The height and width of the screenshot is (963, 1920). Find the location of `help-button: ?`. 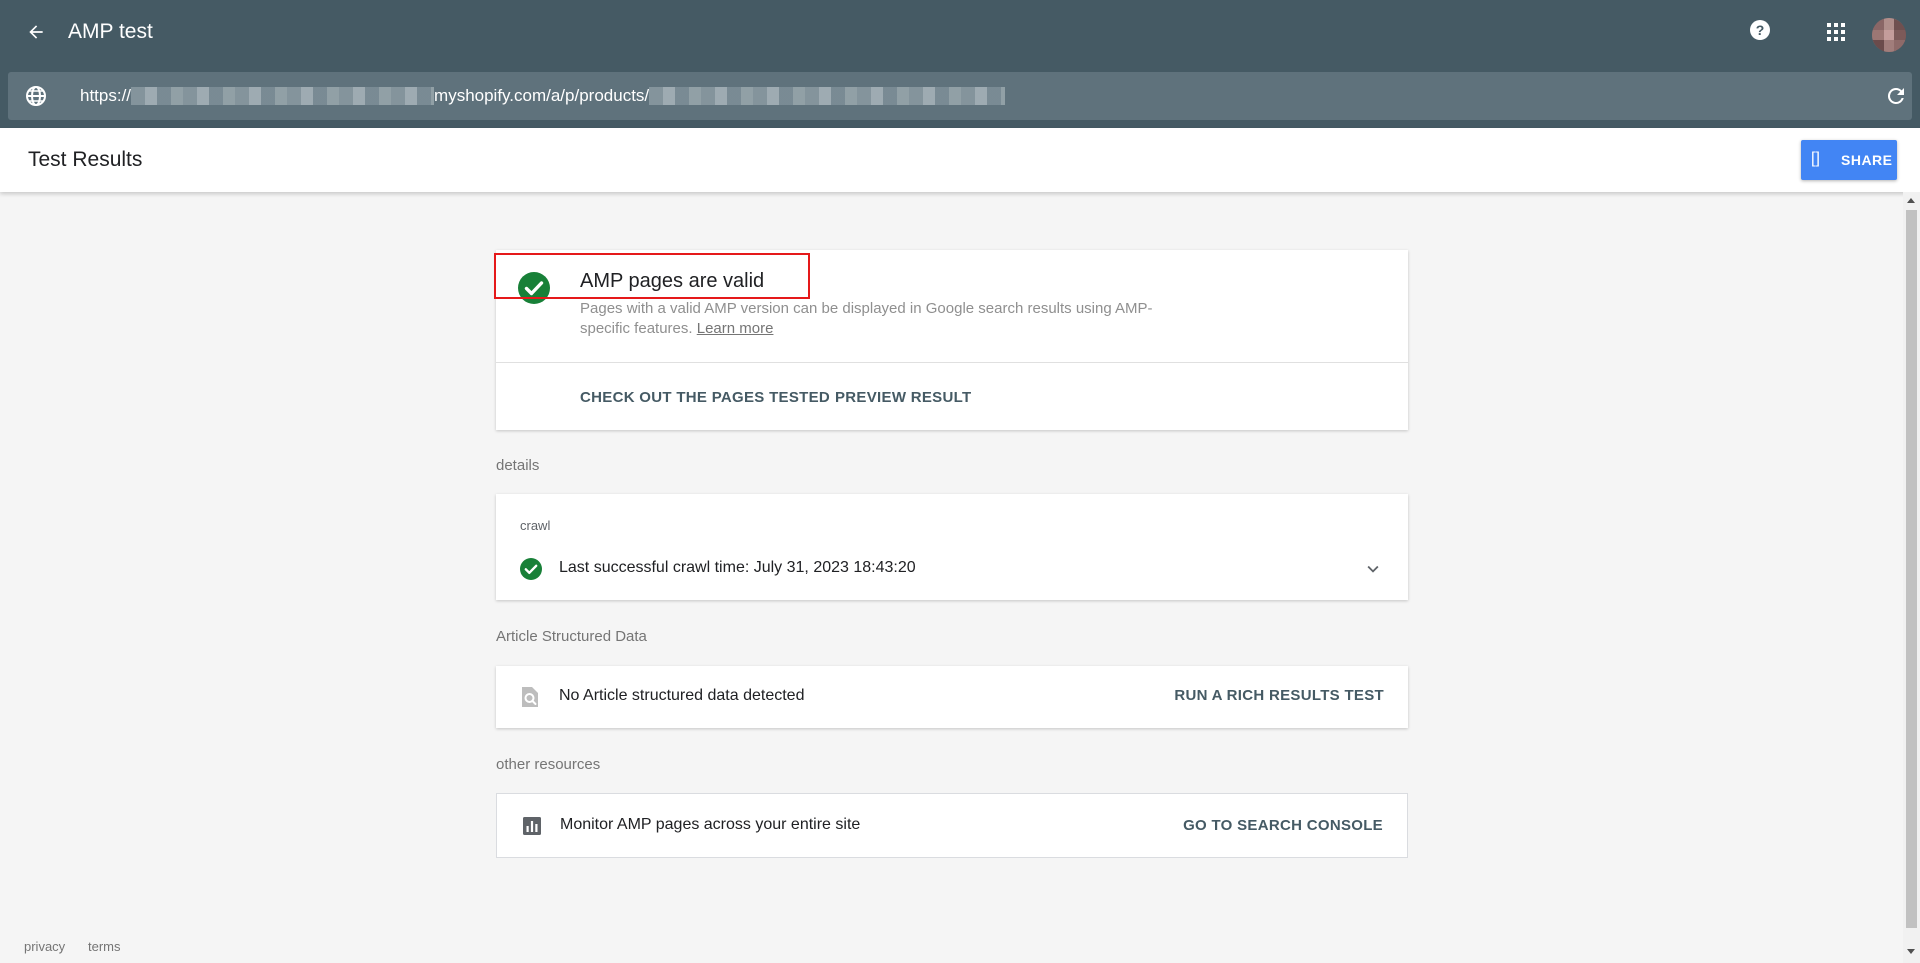

help-button: ? is located at coordinates (1760, 30).